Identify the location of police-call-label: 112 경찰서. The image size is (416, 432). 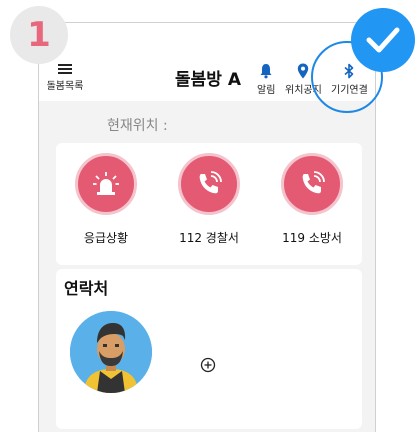
(209, 238).